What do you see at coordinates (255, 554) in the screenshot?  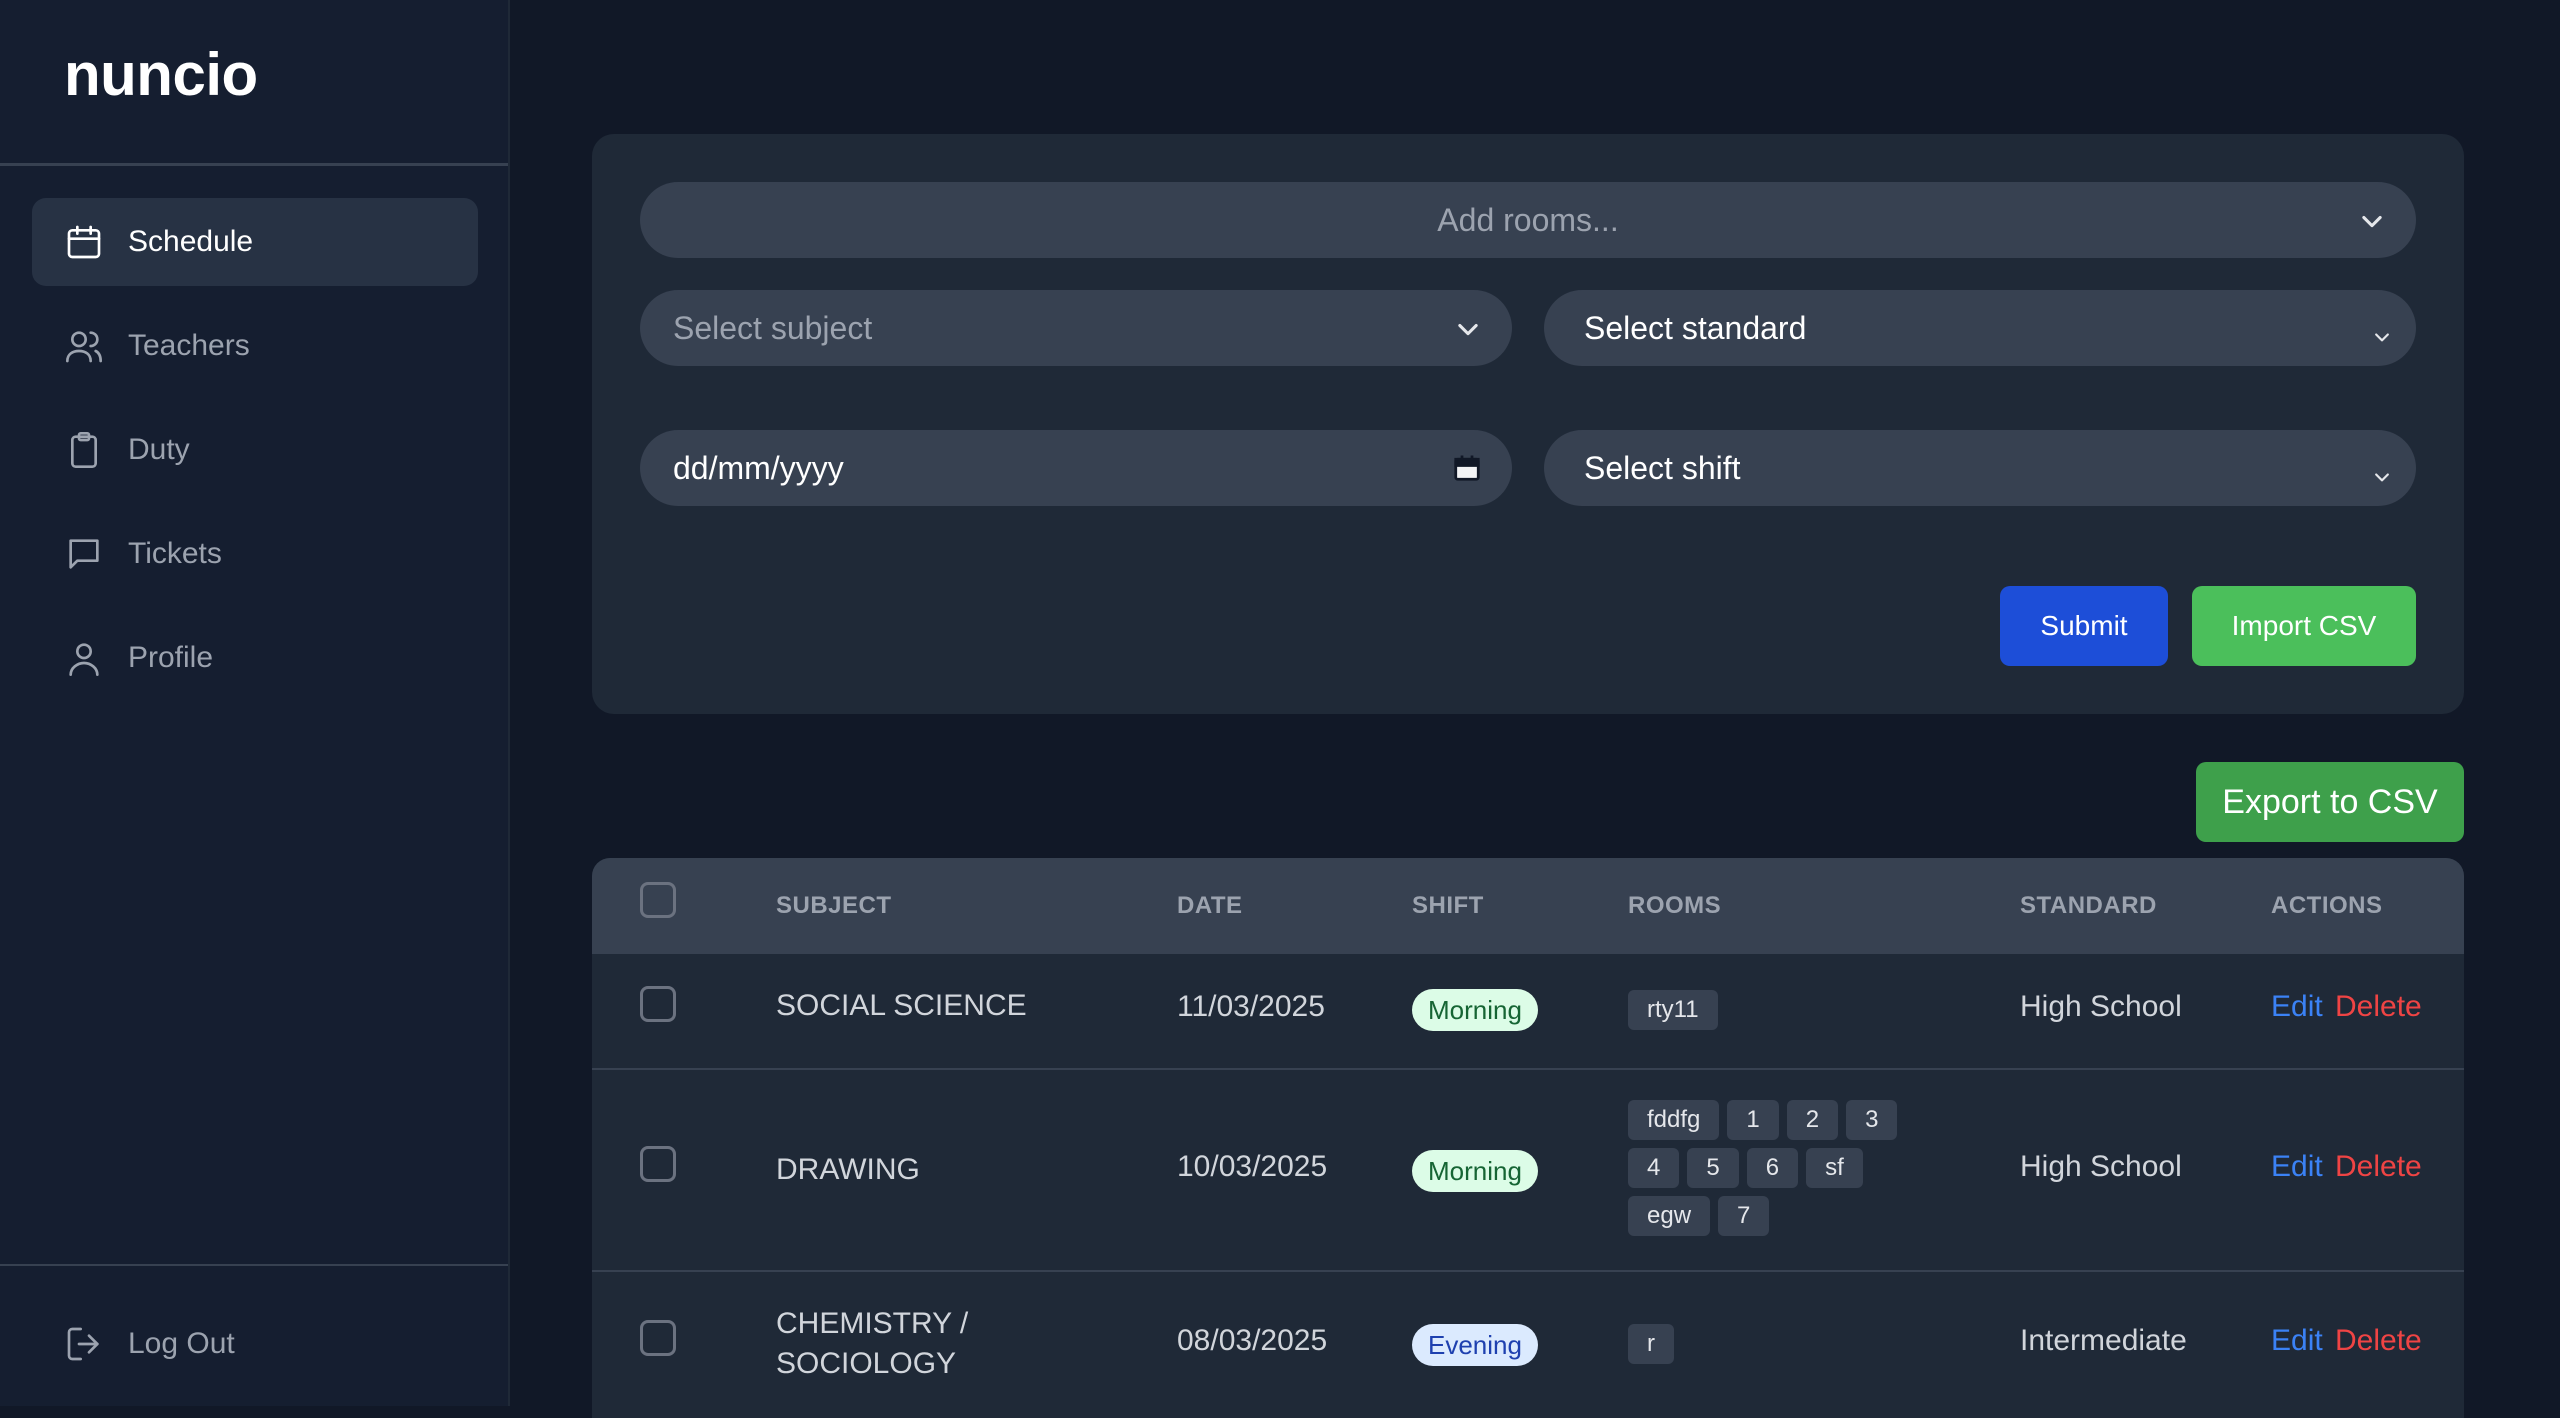 I see `sidebar-item-tickets: Tickets` at bounding box center [255, 554].